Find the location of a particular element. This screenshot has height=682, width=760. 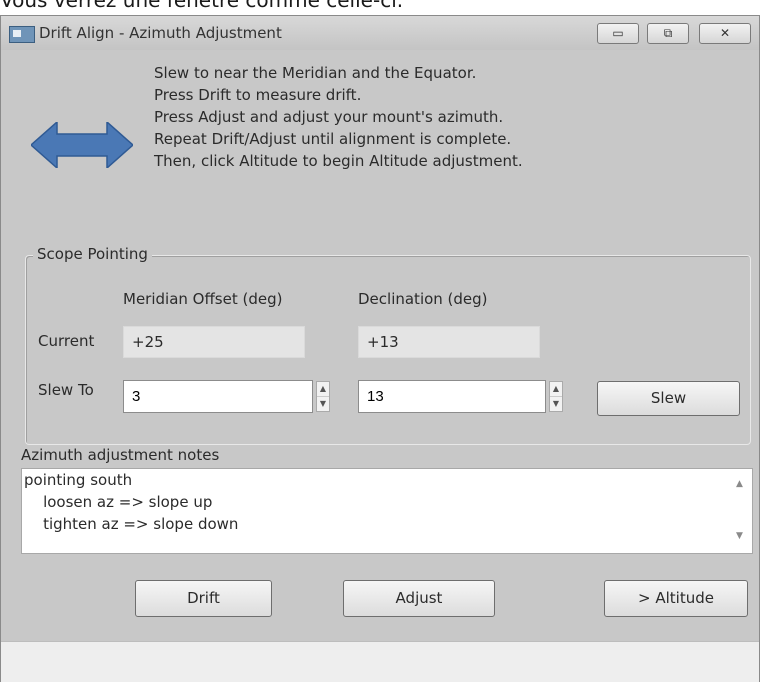

window-title: Drift Align - Azimuth Adjustment is located at coordinates (160, 33).